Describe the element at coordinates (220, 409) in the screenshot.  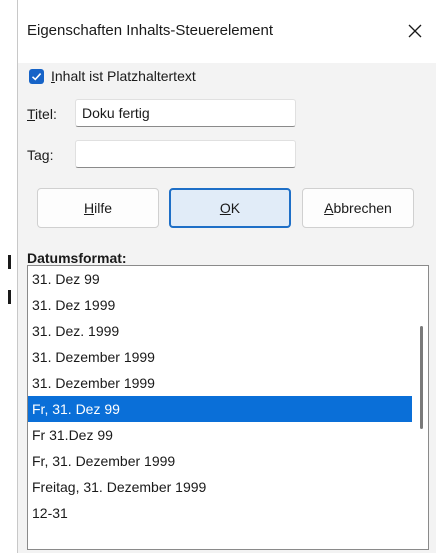
I see `date-format-option: Fr, 31. Dez 99` at that location.